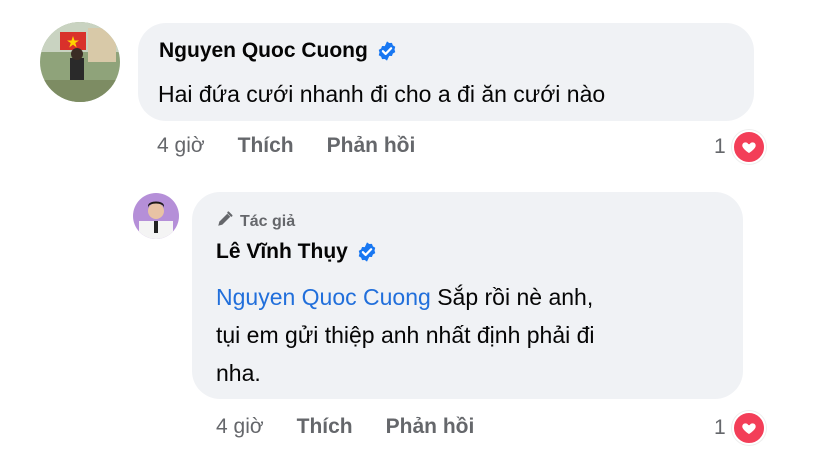 Image resolution: width=817 pixels, height=469 pixels. Describe the element at coordinates (181, 146) in the screenshot. I see `comment-time: 4 giờ` at that location.